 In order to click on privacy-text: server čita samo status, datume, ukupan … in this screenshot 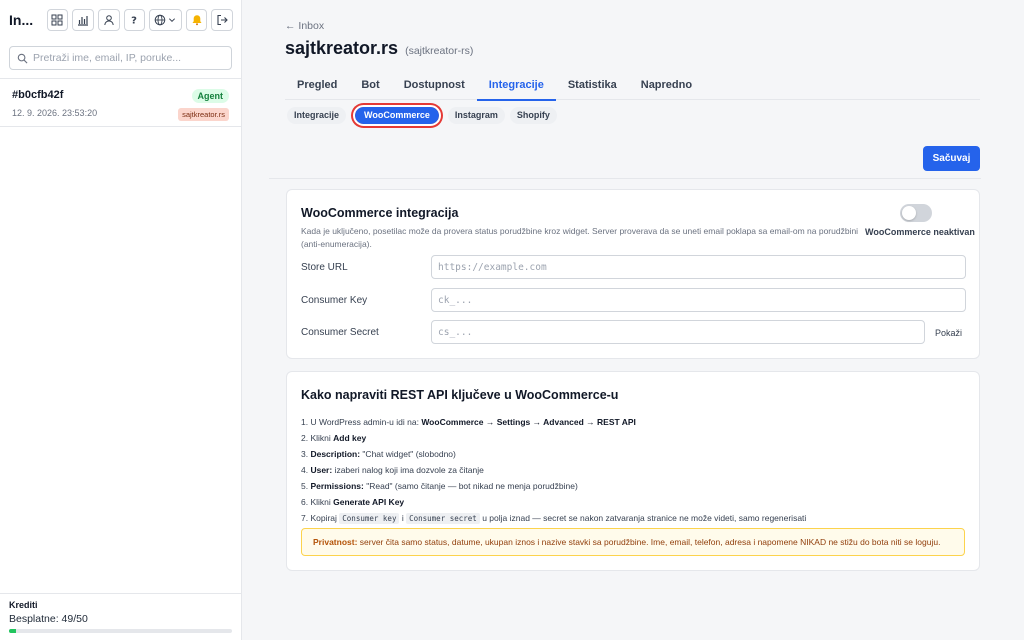, I will do `click(649, 542)`.